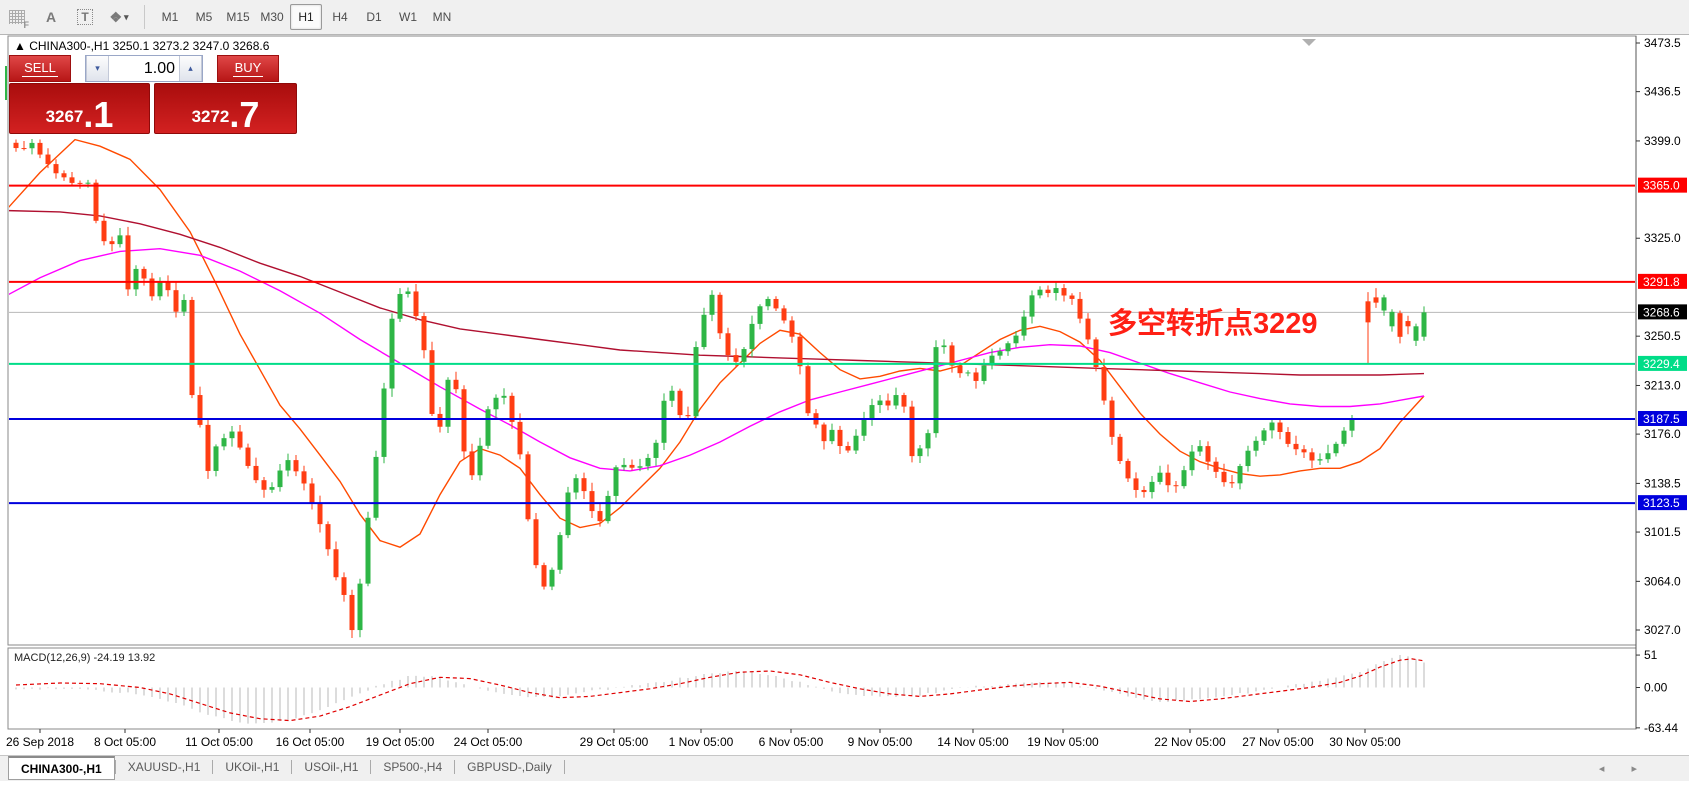 The width and height of the screenshot is (1689, 785). I want to click on y-axis-label: 3176.0, so click(1662, 434).